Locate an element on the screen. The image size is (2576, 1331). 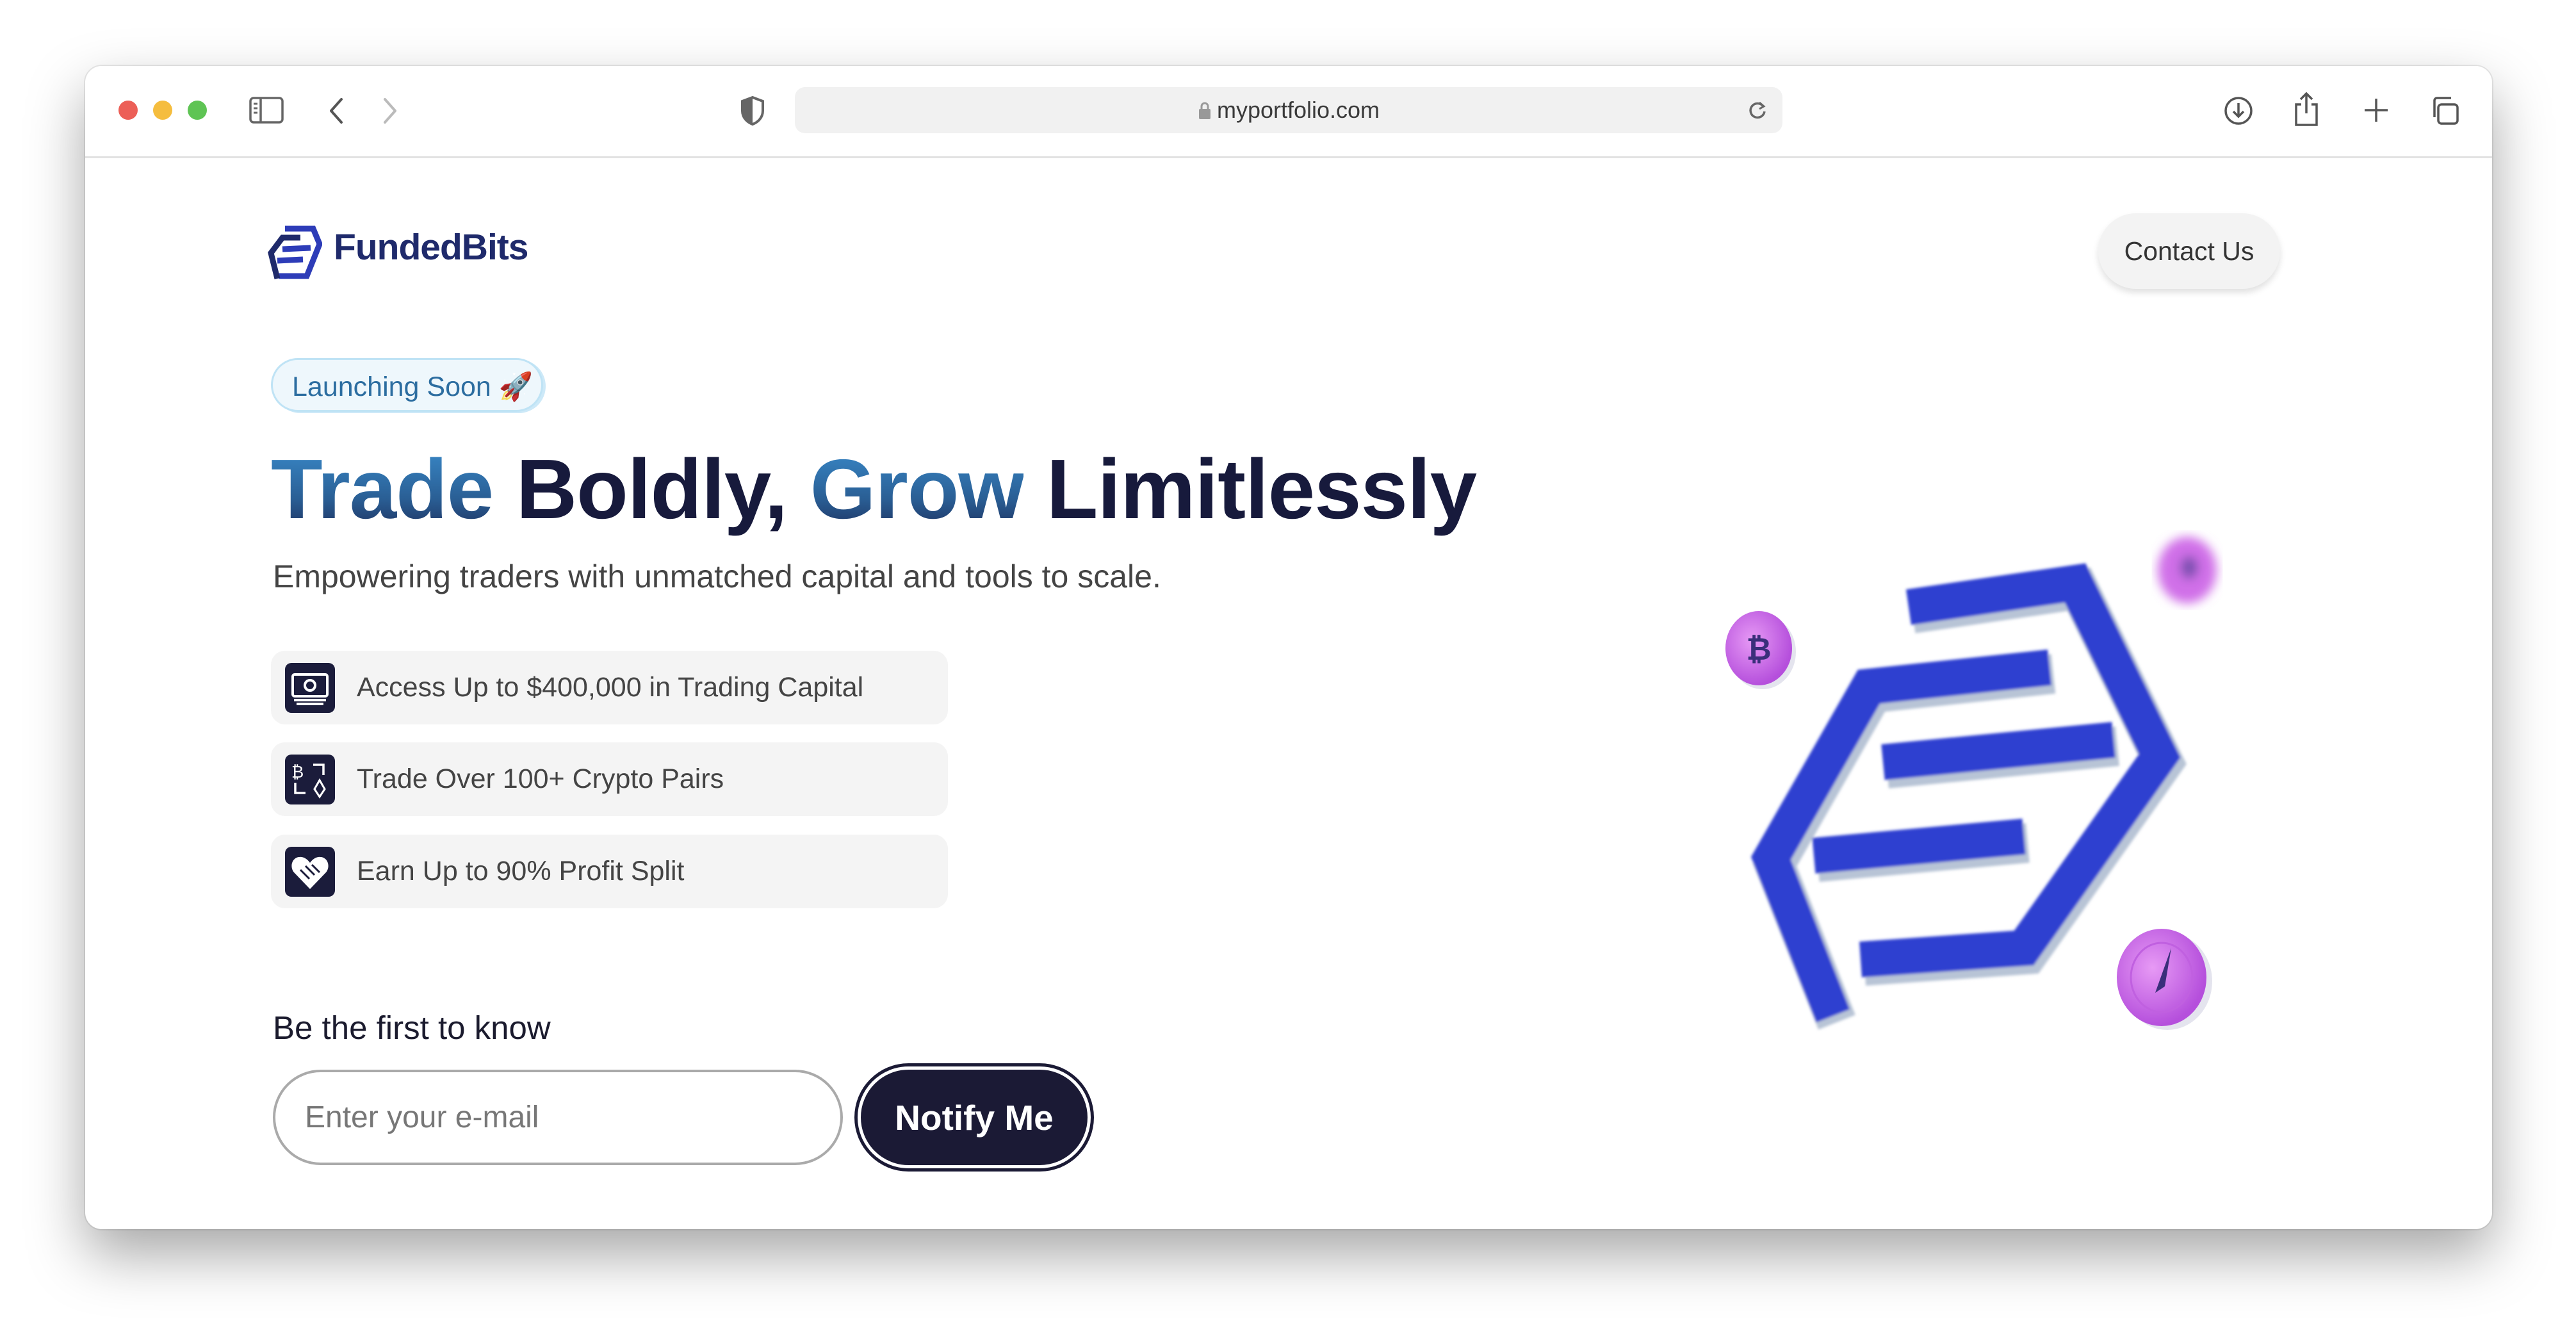
address-bar: myportfolio.com is located at coordinates (1288, 110).